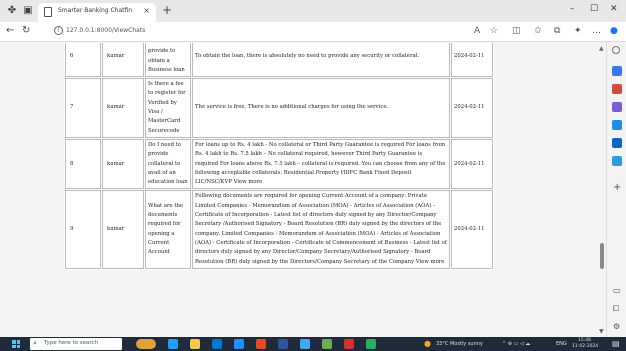 This screenshot has height=351, width=626. What do you see at coordinates (12, 11) in the screenshot?
I see `profile-icon: ✤` at bounding box center [12, 11].